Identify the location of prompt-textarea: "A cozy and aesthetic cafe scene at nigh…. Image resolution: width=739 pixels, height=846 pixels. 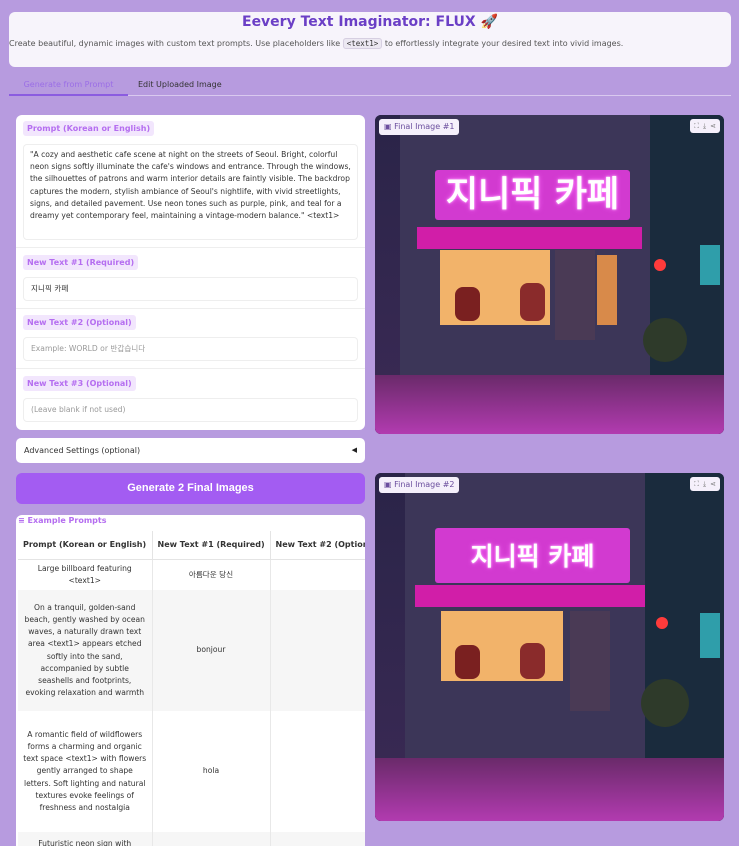
(190, 192).